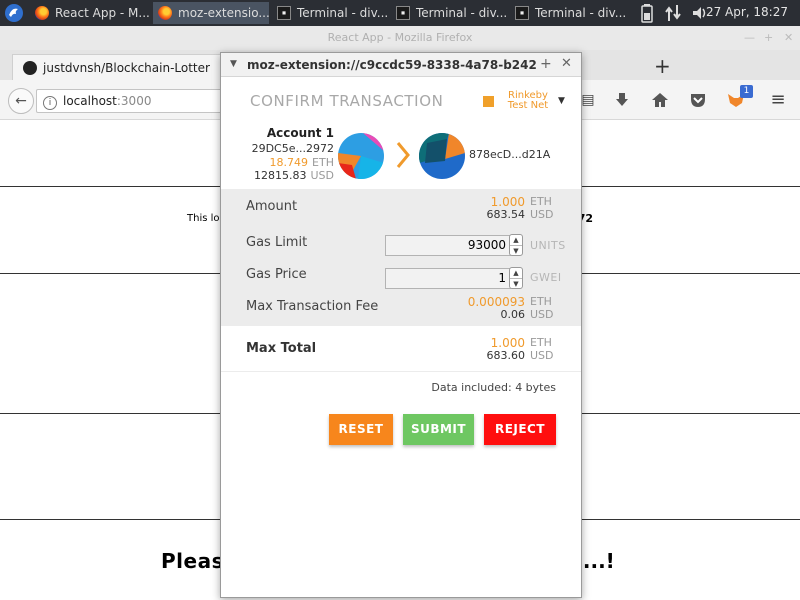 The image size is (800, 600). I want to click on gas-price-input: 1, so click(448, 278).